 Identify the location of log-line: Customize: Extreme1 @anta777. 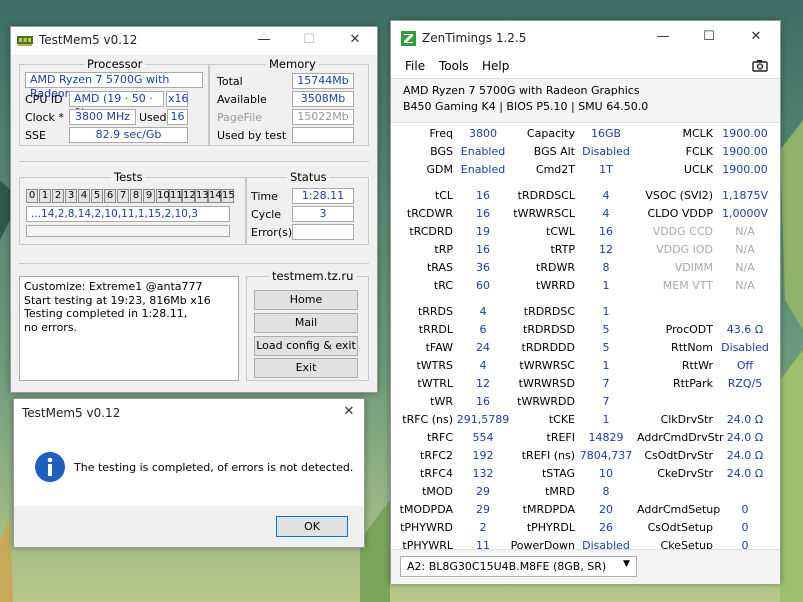
(113, 286).